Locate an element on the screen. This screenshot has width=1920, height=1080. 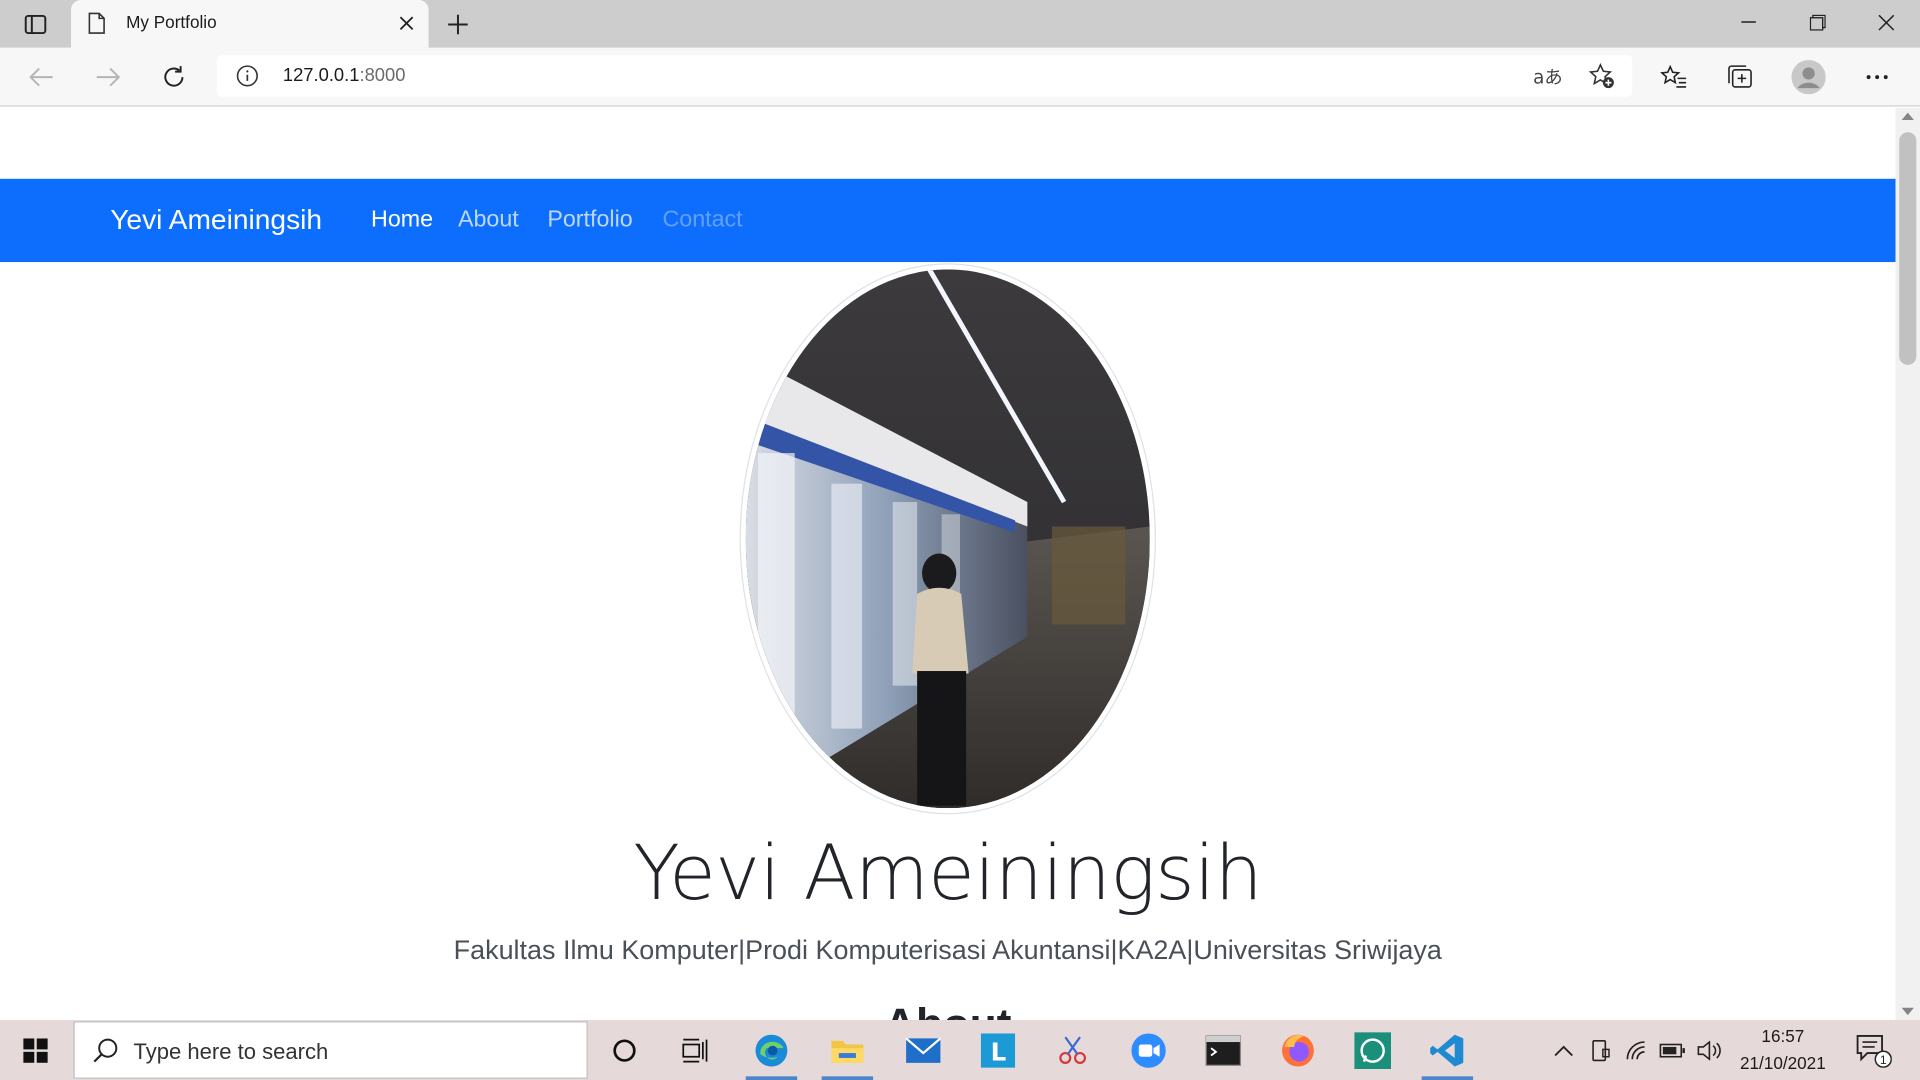
snipping-tool-icon is located at coordinates (1073, 1049).